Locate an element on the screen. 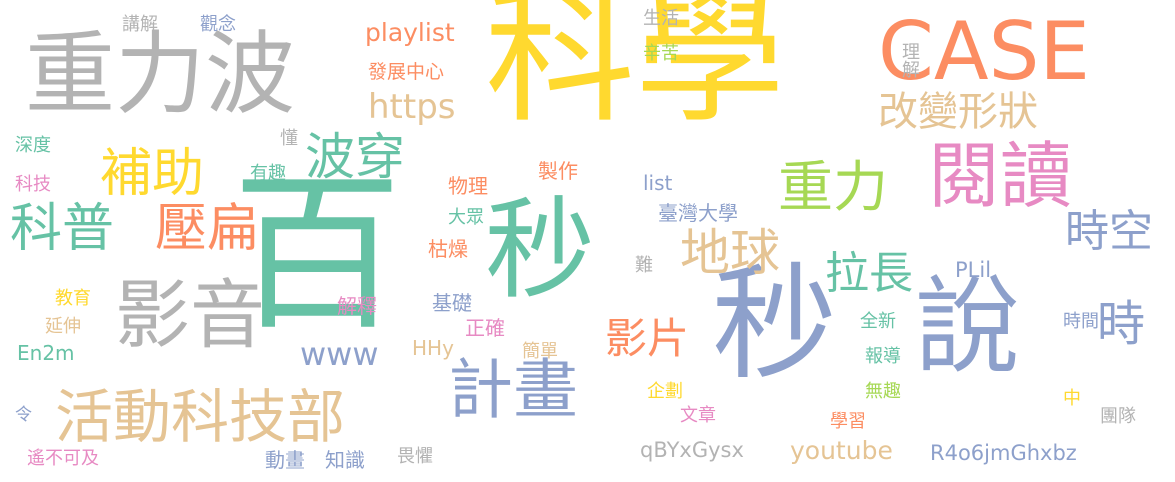  word-cloud-term: https is located at coordinates (412, 107).